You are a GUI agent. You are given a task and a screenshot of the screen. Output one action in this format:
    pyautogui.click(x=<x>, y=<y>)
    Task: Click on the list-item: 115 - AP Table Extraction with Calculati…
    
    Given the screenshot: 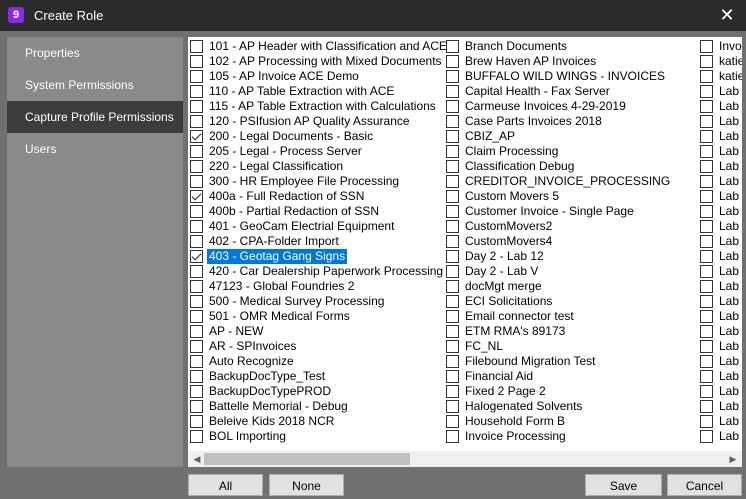 What is the action you would take?
    pyautogui.click(x=317, y=106)
    